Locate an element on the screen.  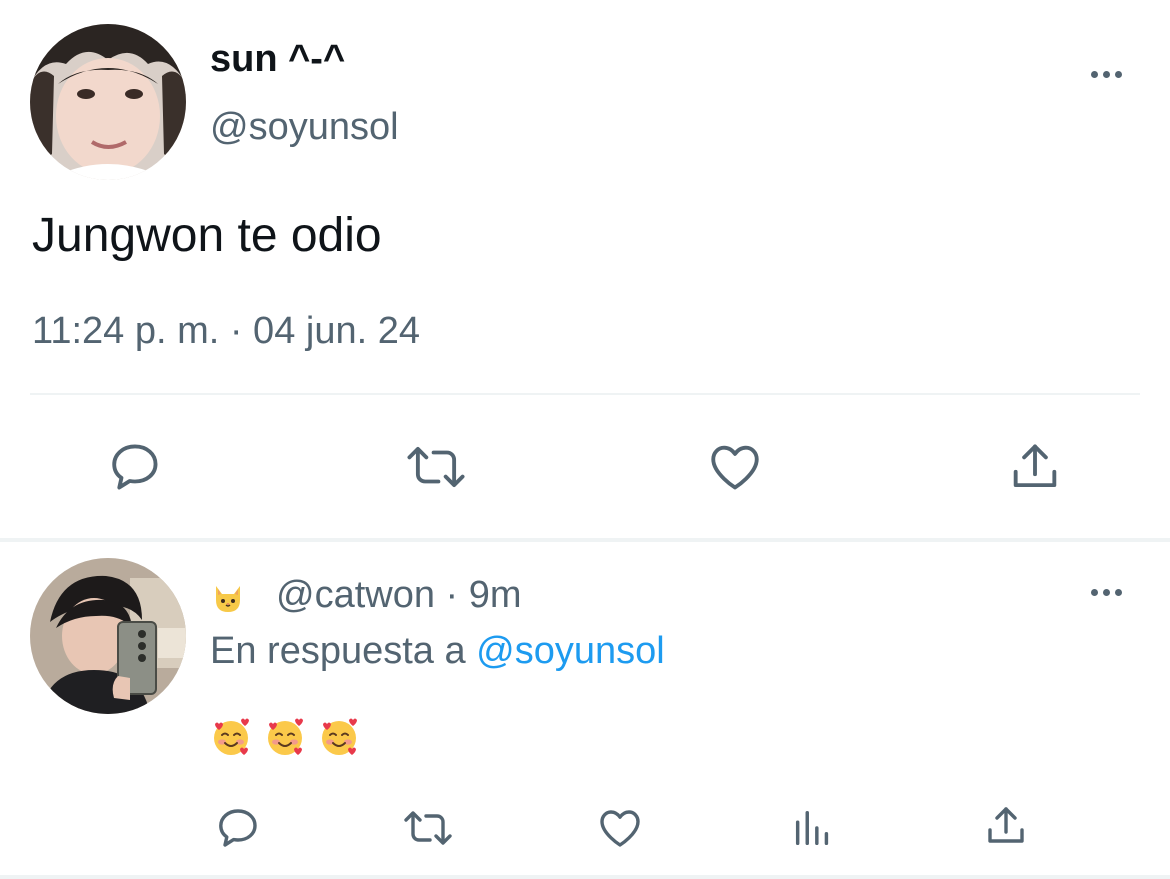
timestamp: 11:24 p. m. · 04 jun. 24 is located at coordinates (226, 331).